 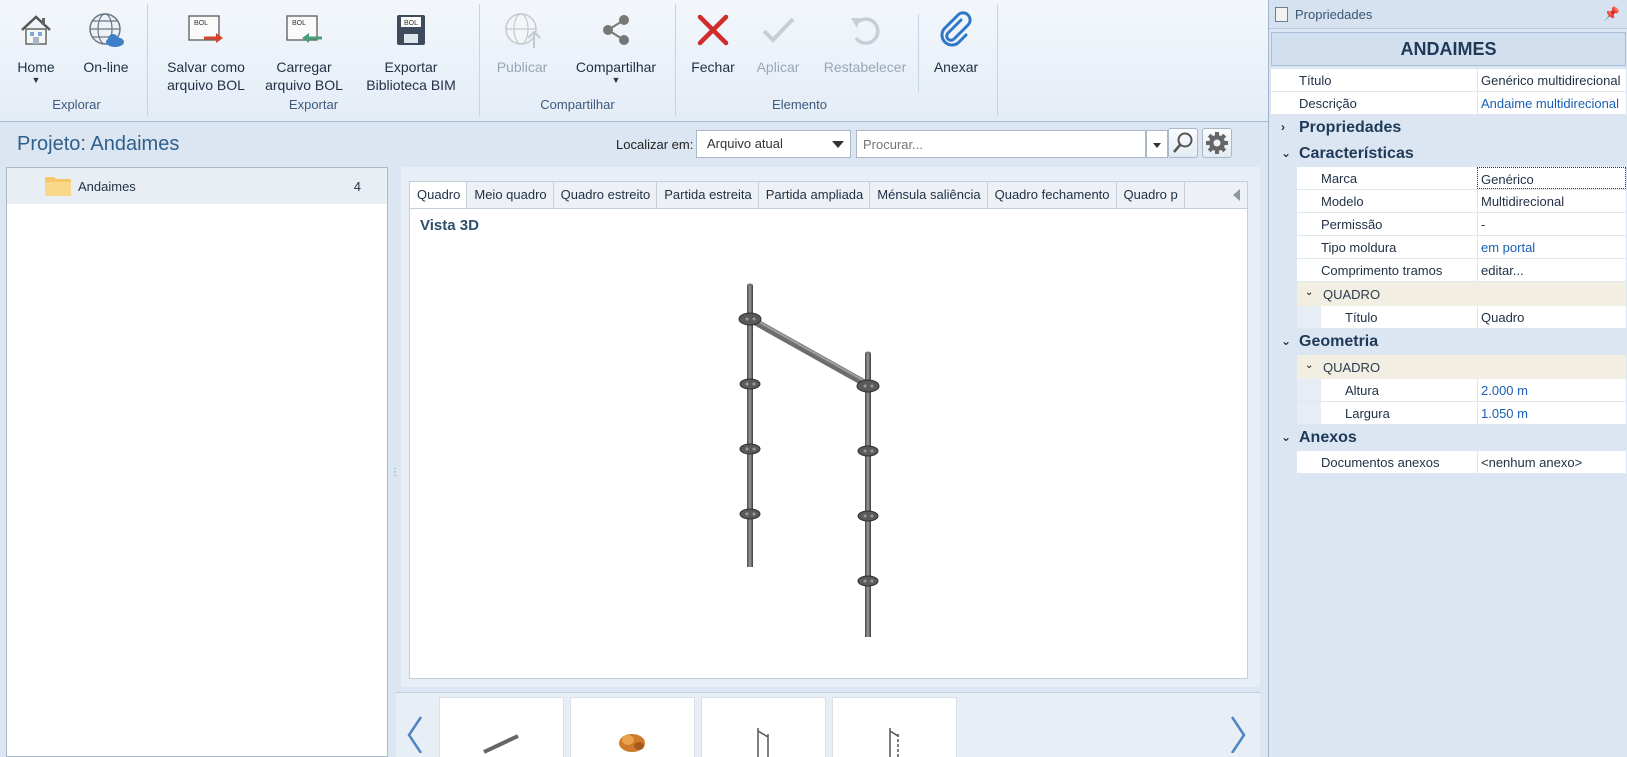 I want to click on subsection-geometria-quadro: ⌄ QUADRO, so click(x=1448, y=367).